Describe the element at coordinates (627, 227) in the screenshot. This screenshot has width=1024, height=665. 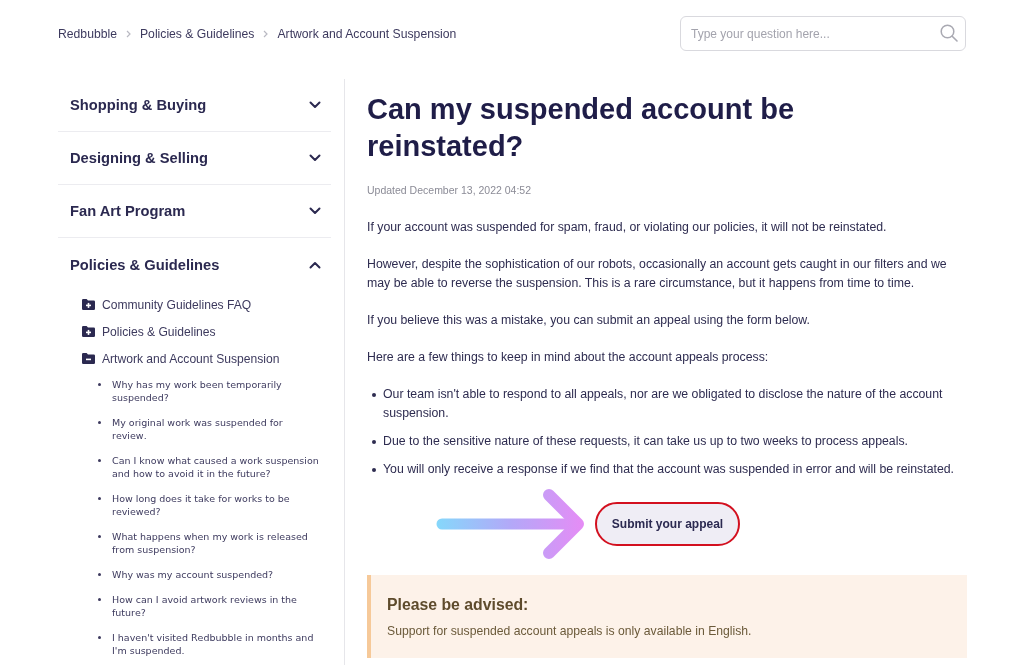
I see `paragraph: If your account was suspended for spam, fraud, or violating our policies, it will not be reinstated.` at that location.